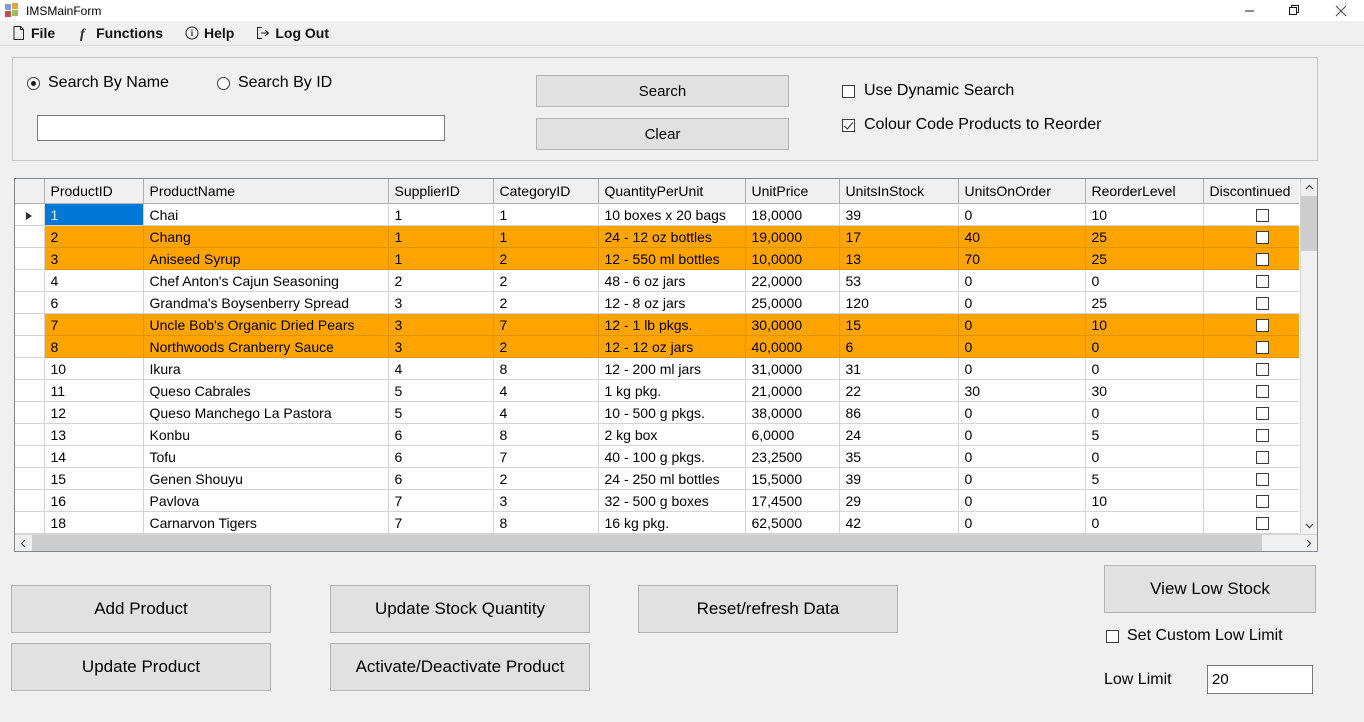  Describe the element at coordinates (266, 280) in the screenshot. I see `cell-productname: Chef Anton's Cajun Seasoning` at that location.